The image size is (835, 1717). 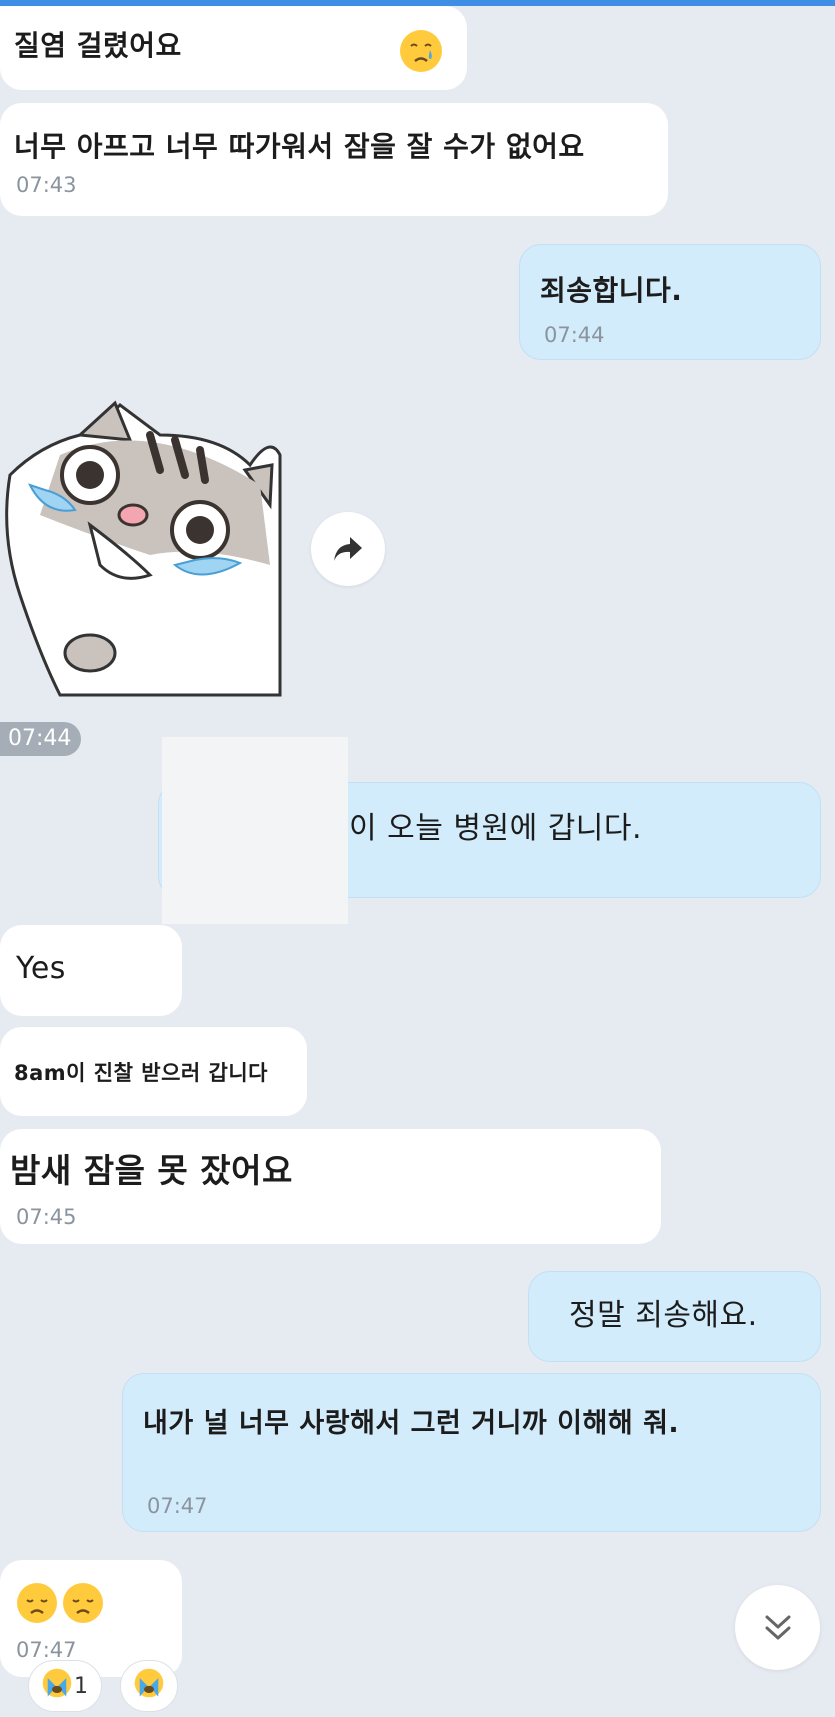 I want to click on message-time: 07:45, so click(x=46, y=1217).